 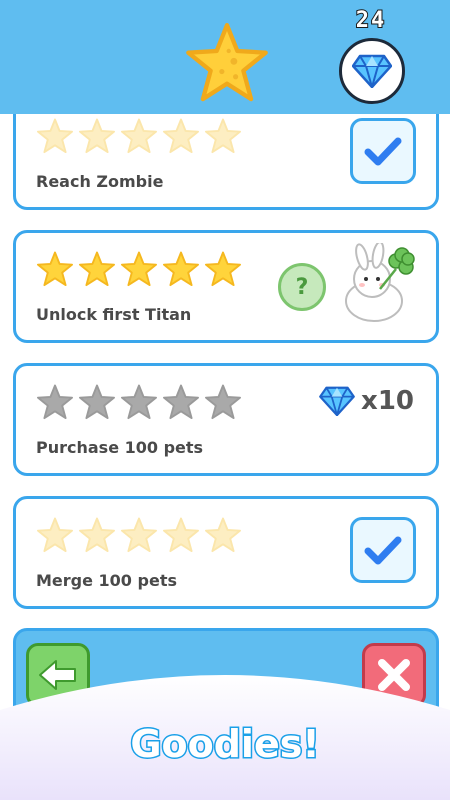 I want to click on achievement-label: Merge 100 pets, so click(x=106, y=580).